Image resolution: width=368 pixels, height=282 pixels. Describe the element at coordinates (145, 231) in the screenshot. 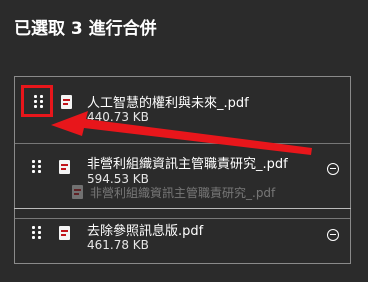

I see `file-name: 去除參照訊息版.pdf` at that location.